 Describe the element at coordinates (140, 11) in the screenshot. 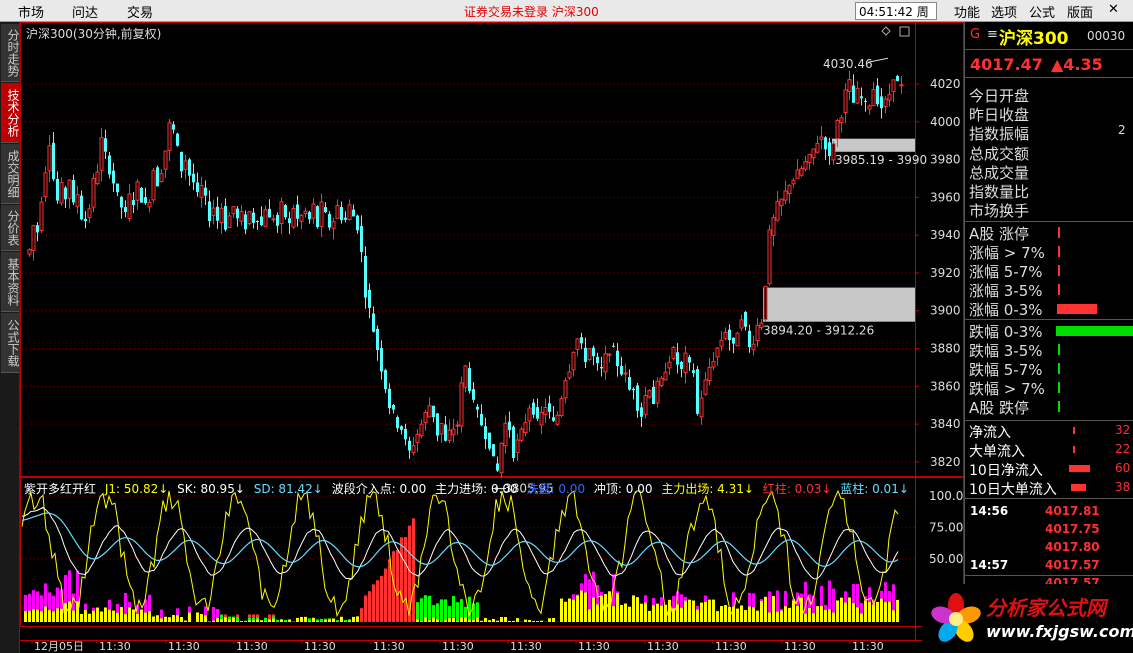

I see `menu-trade: 交易` at that location.